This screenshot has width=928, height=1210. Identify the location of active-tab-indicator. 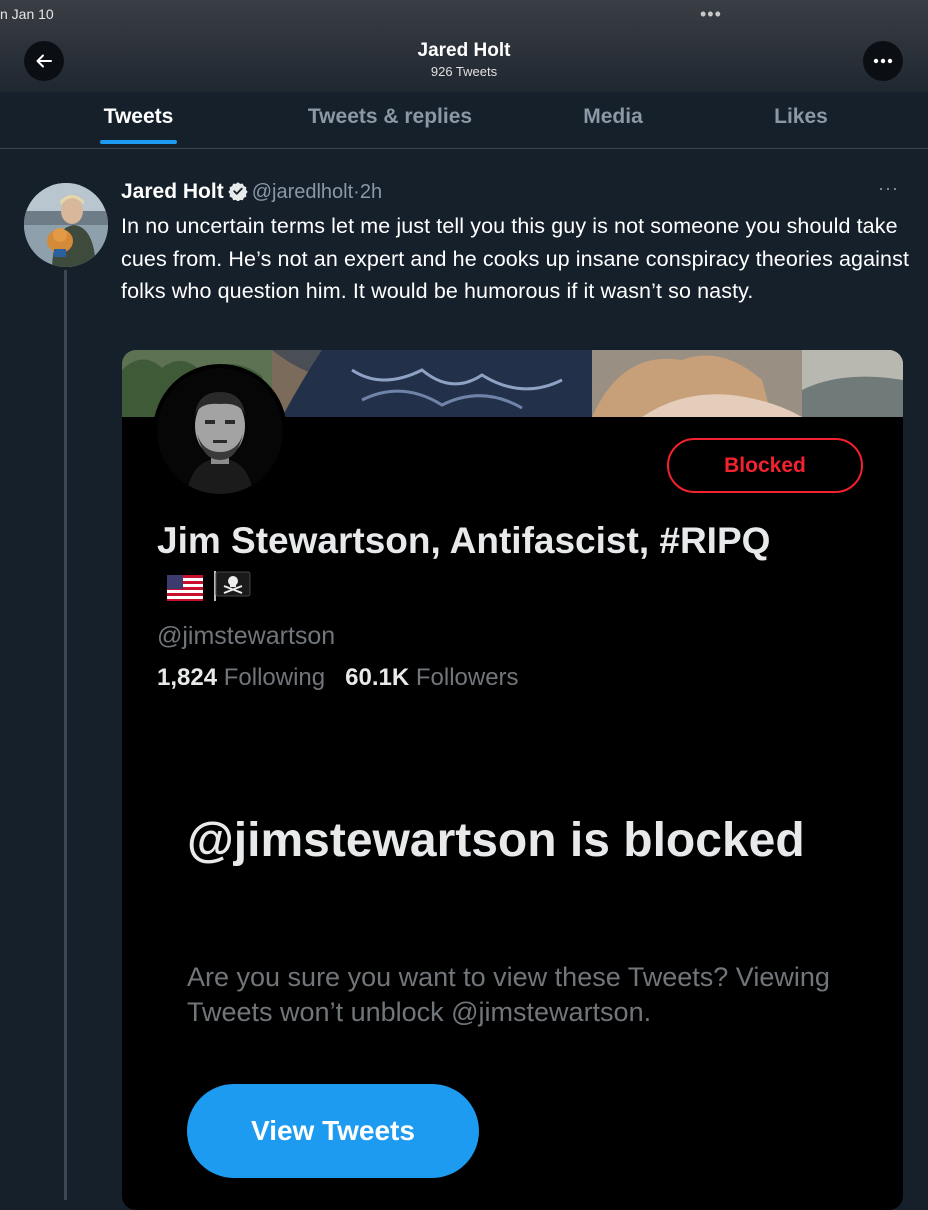
(138, 142).